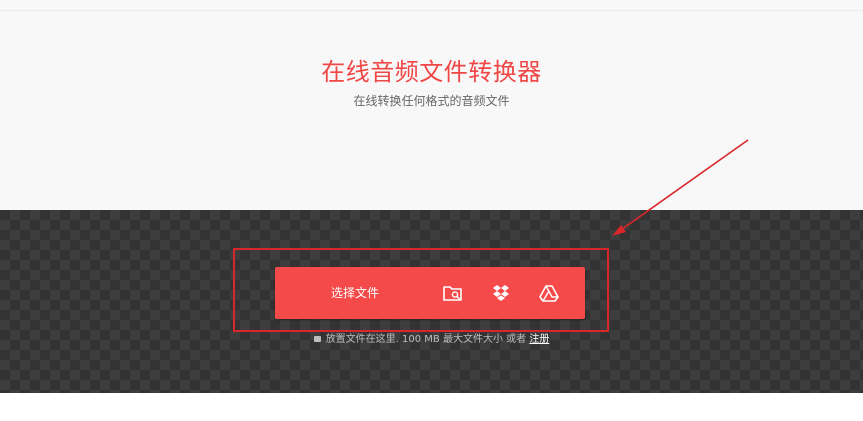 This screenshot has width=863, height=421. I want to click on drop-note: 放置文件在这里. 100 MB 最大文件大小 或者 注册, so click(431, 340).